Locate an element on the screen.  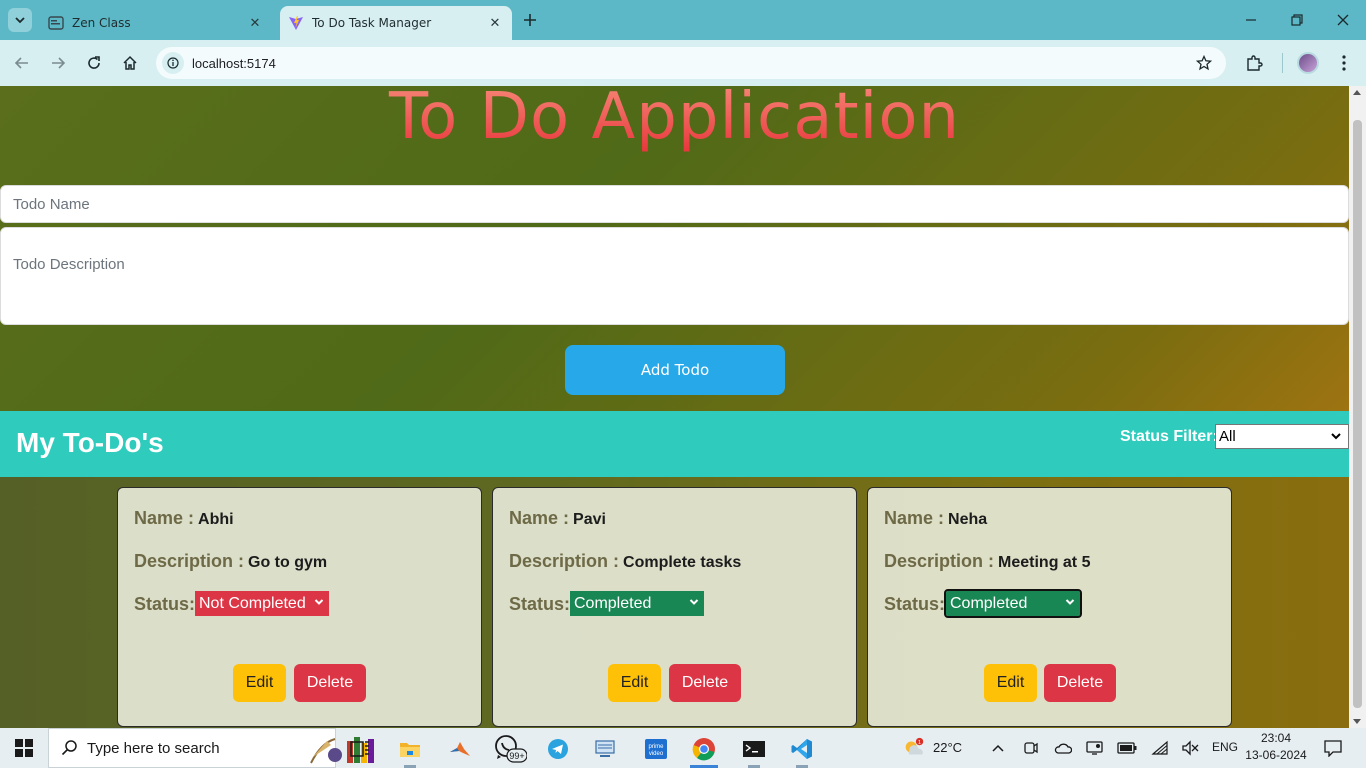
todo-name-row: Name : Neha is located at coordinates (935, 518).